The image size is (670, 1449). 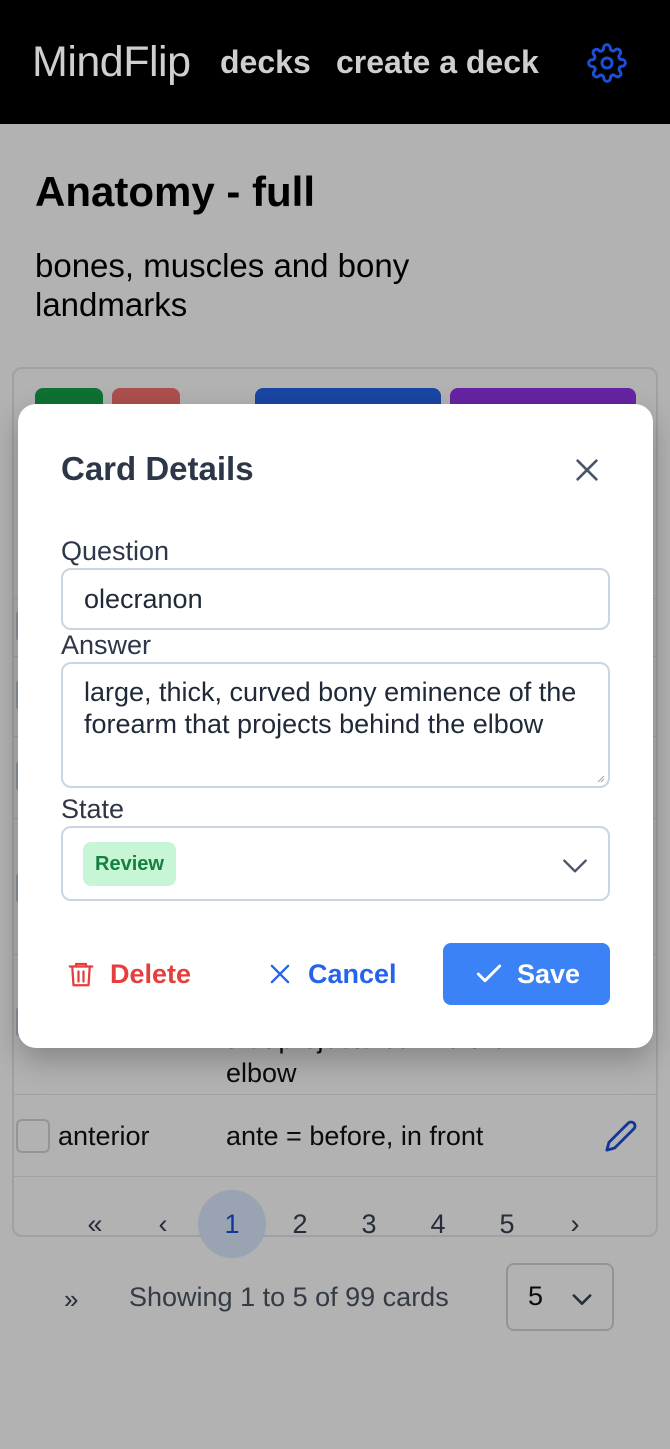 I want to click on brand-logo: MindFlip, so click(x=111, y=62).